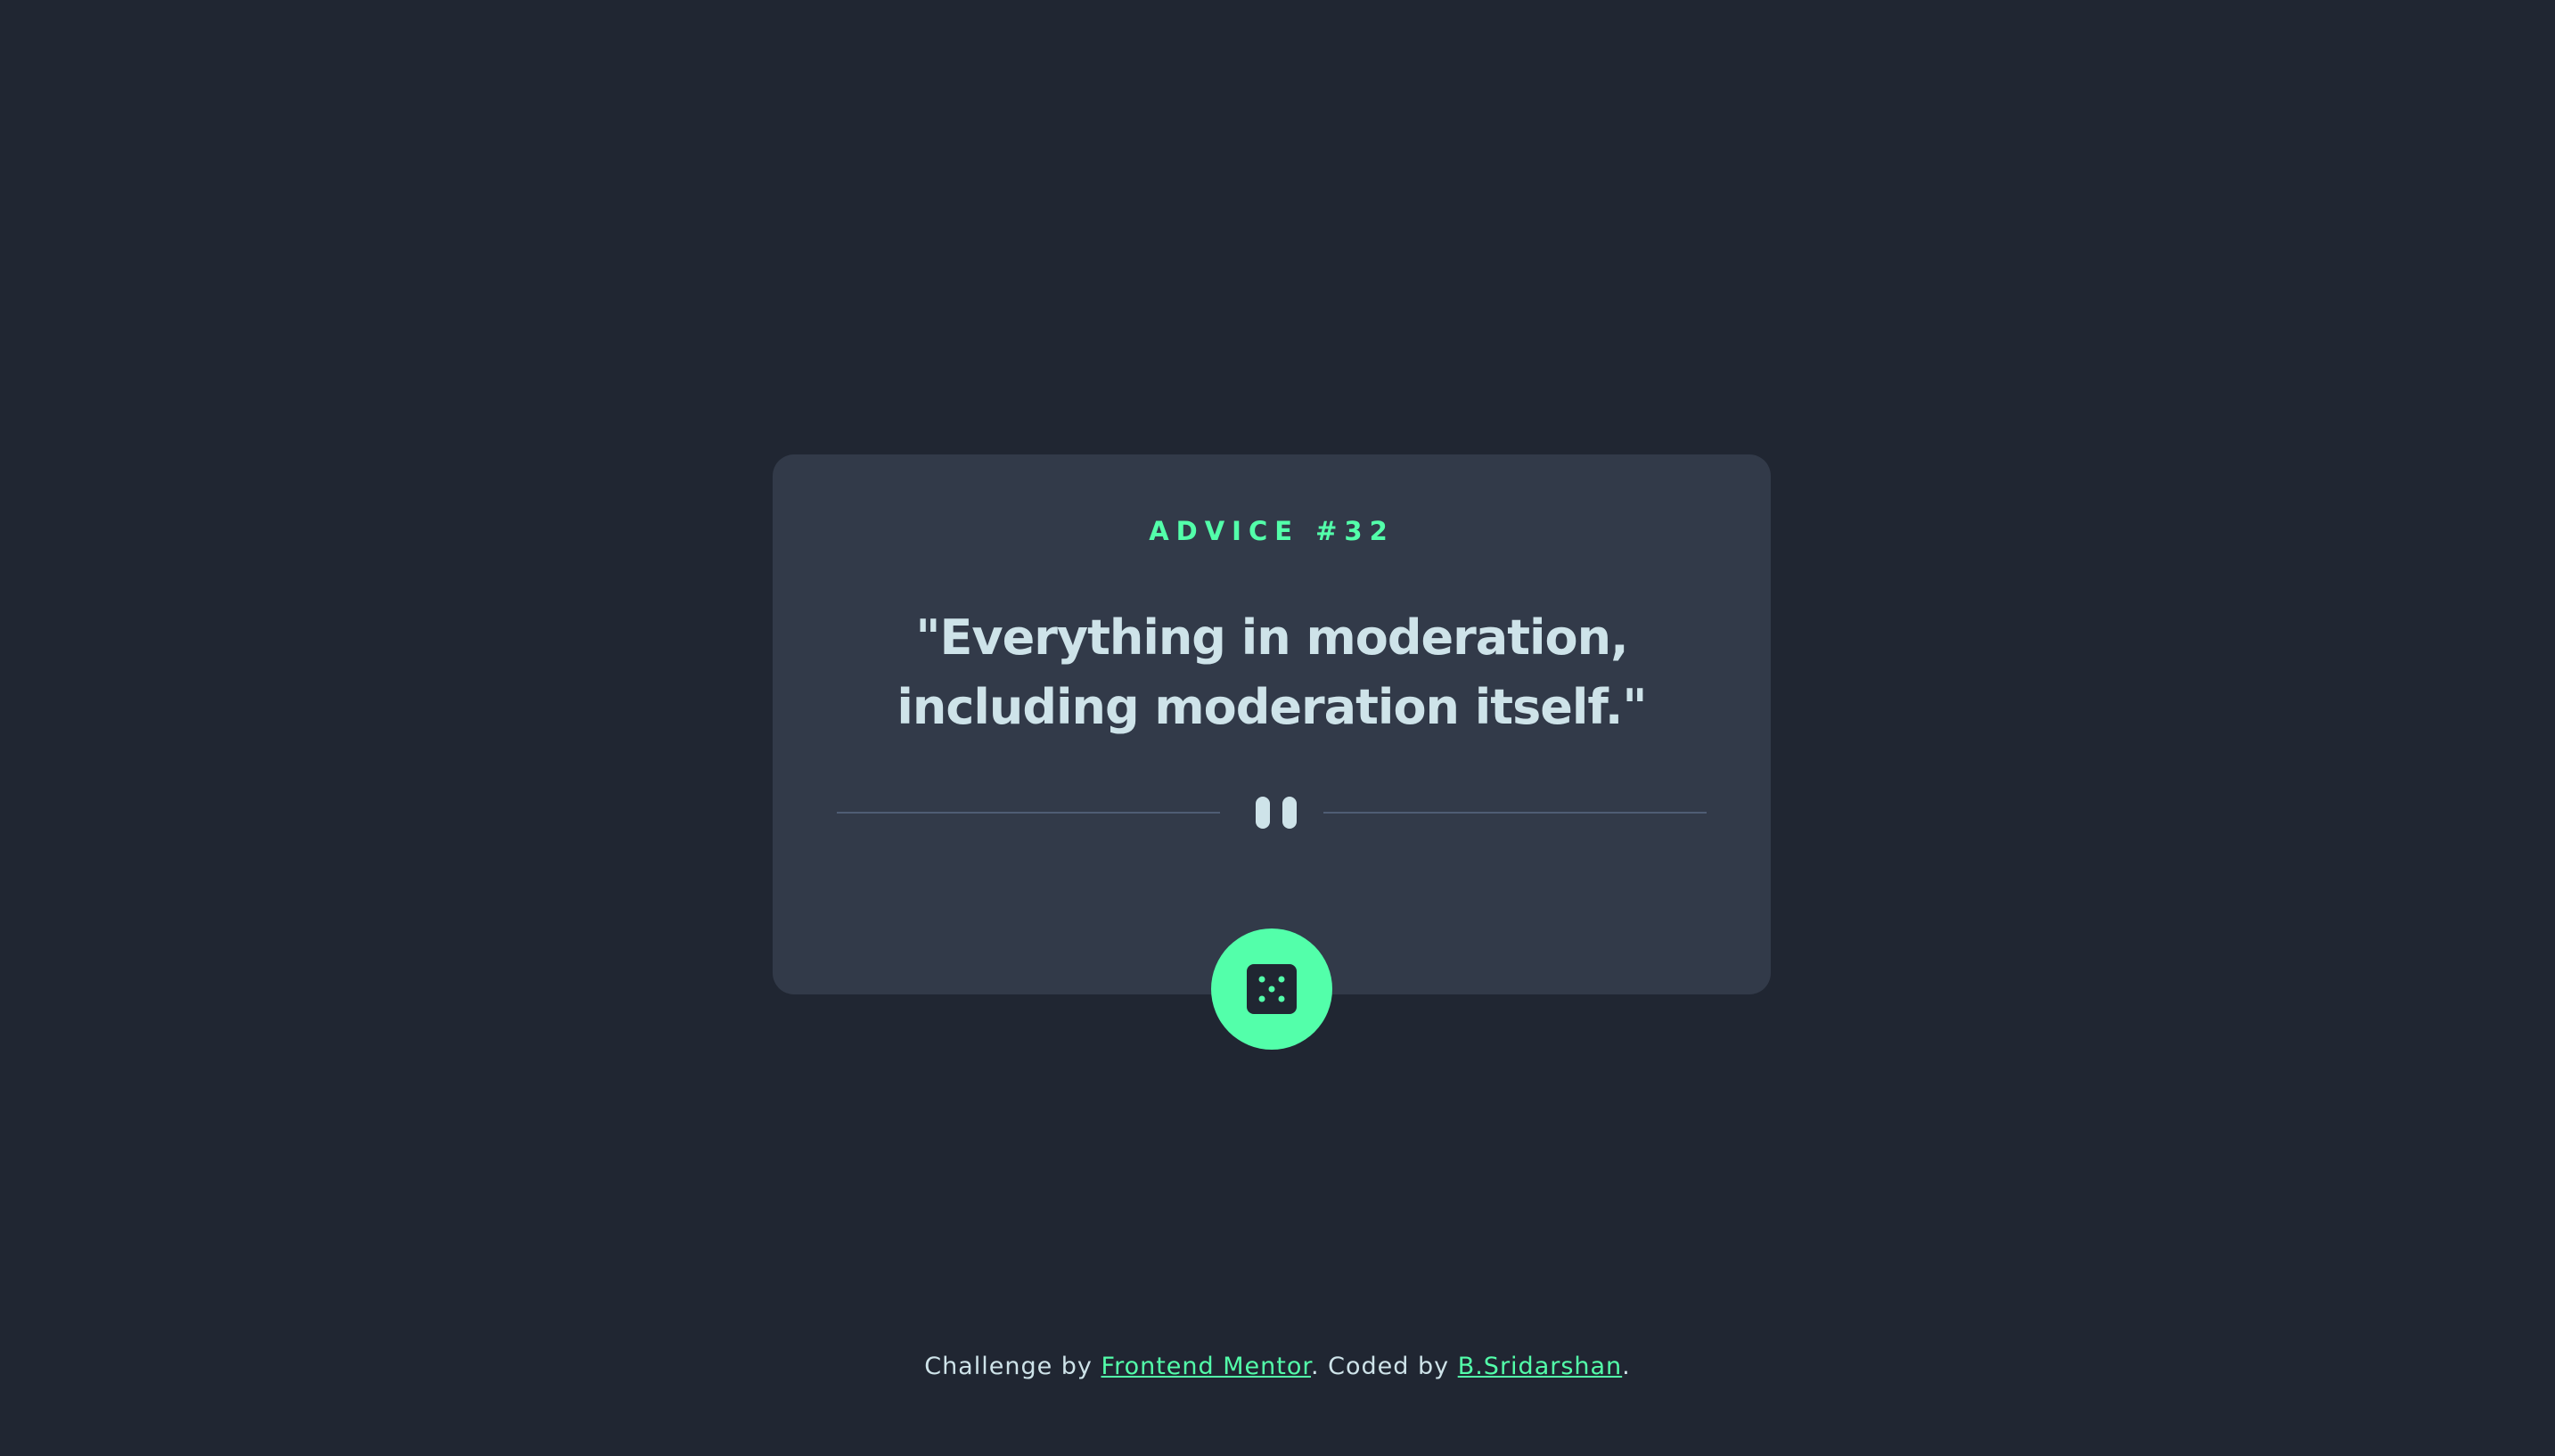  What do you see at coordinates (1028, 813) in the screenshot?
I see `divider-line-left` at bounding box center [1028, 813].